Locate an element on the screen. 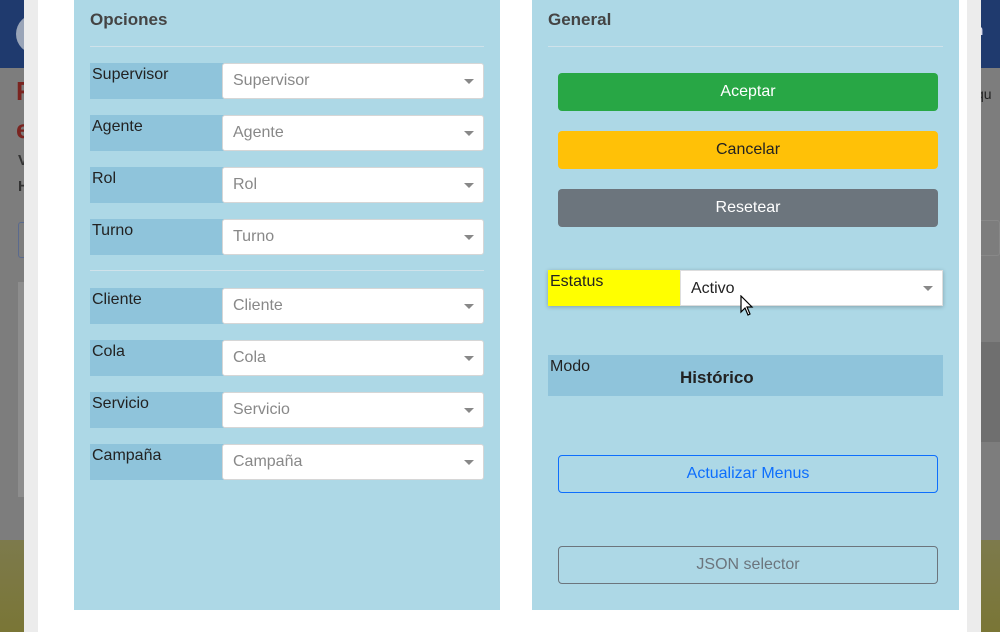 This screenshot has width=1000, height=632. accept-button: Aceptar is located at coordinates (748, 92).